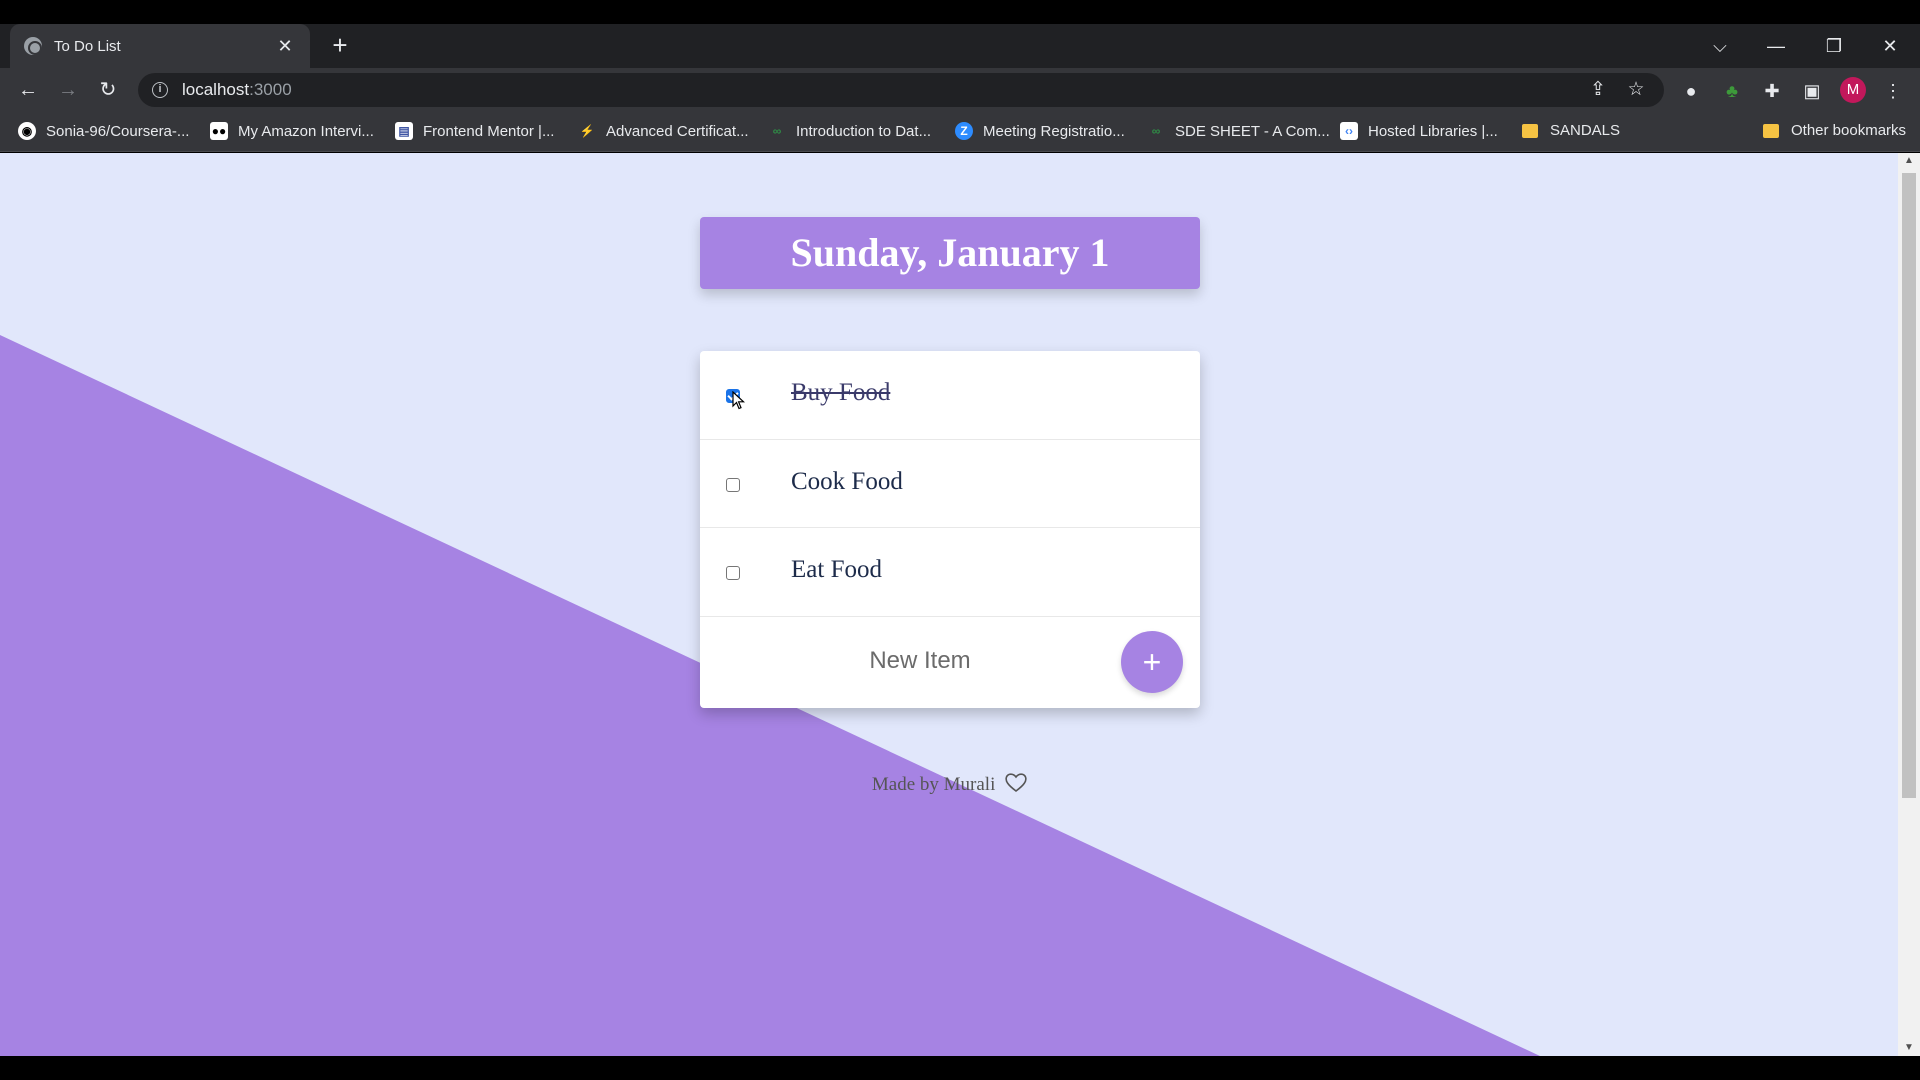 This screenshot has height=1080, width=1920. What do you see at coordinates (28, 90) in the screenshot?
I see `back-button: ←` at bounding box center [28, 90].